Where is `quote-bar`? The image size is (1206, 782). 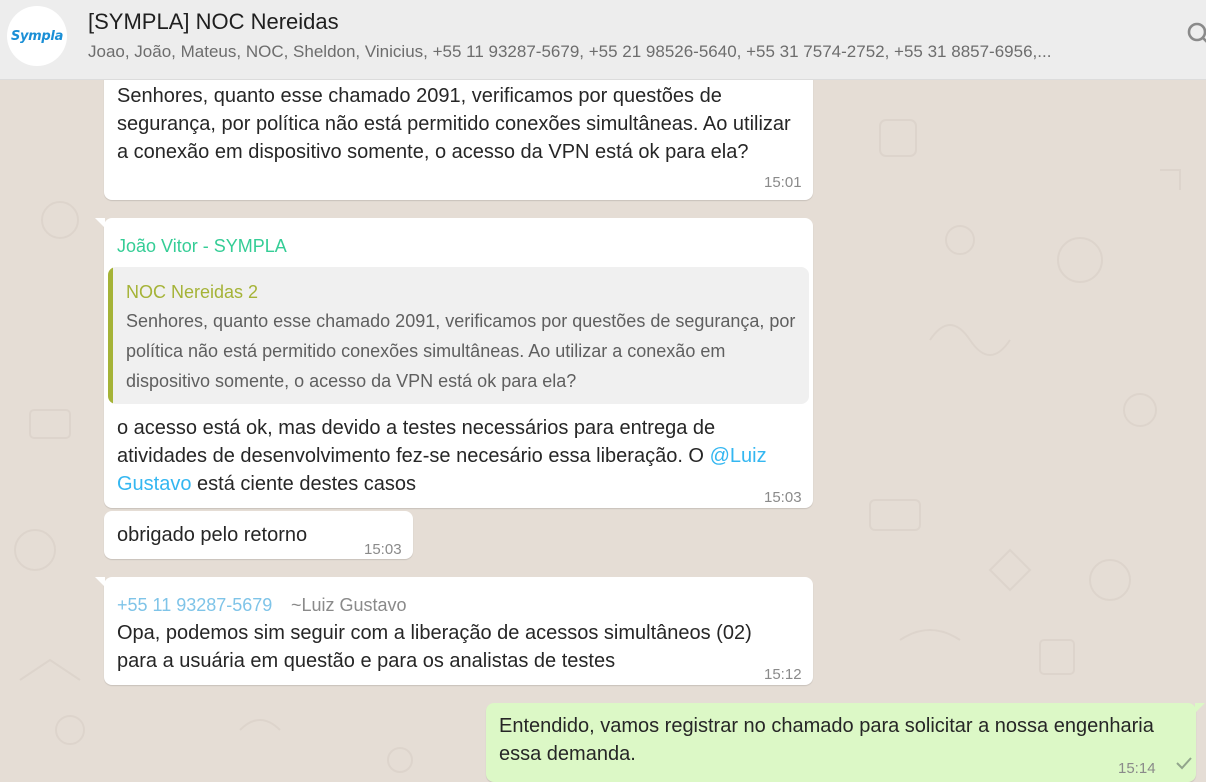
quote-bar is located at coordinates (110, 335).